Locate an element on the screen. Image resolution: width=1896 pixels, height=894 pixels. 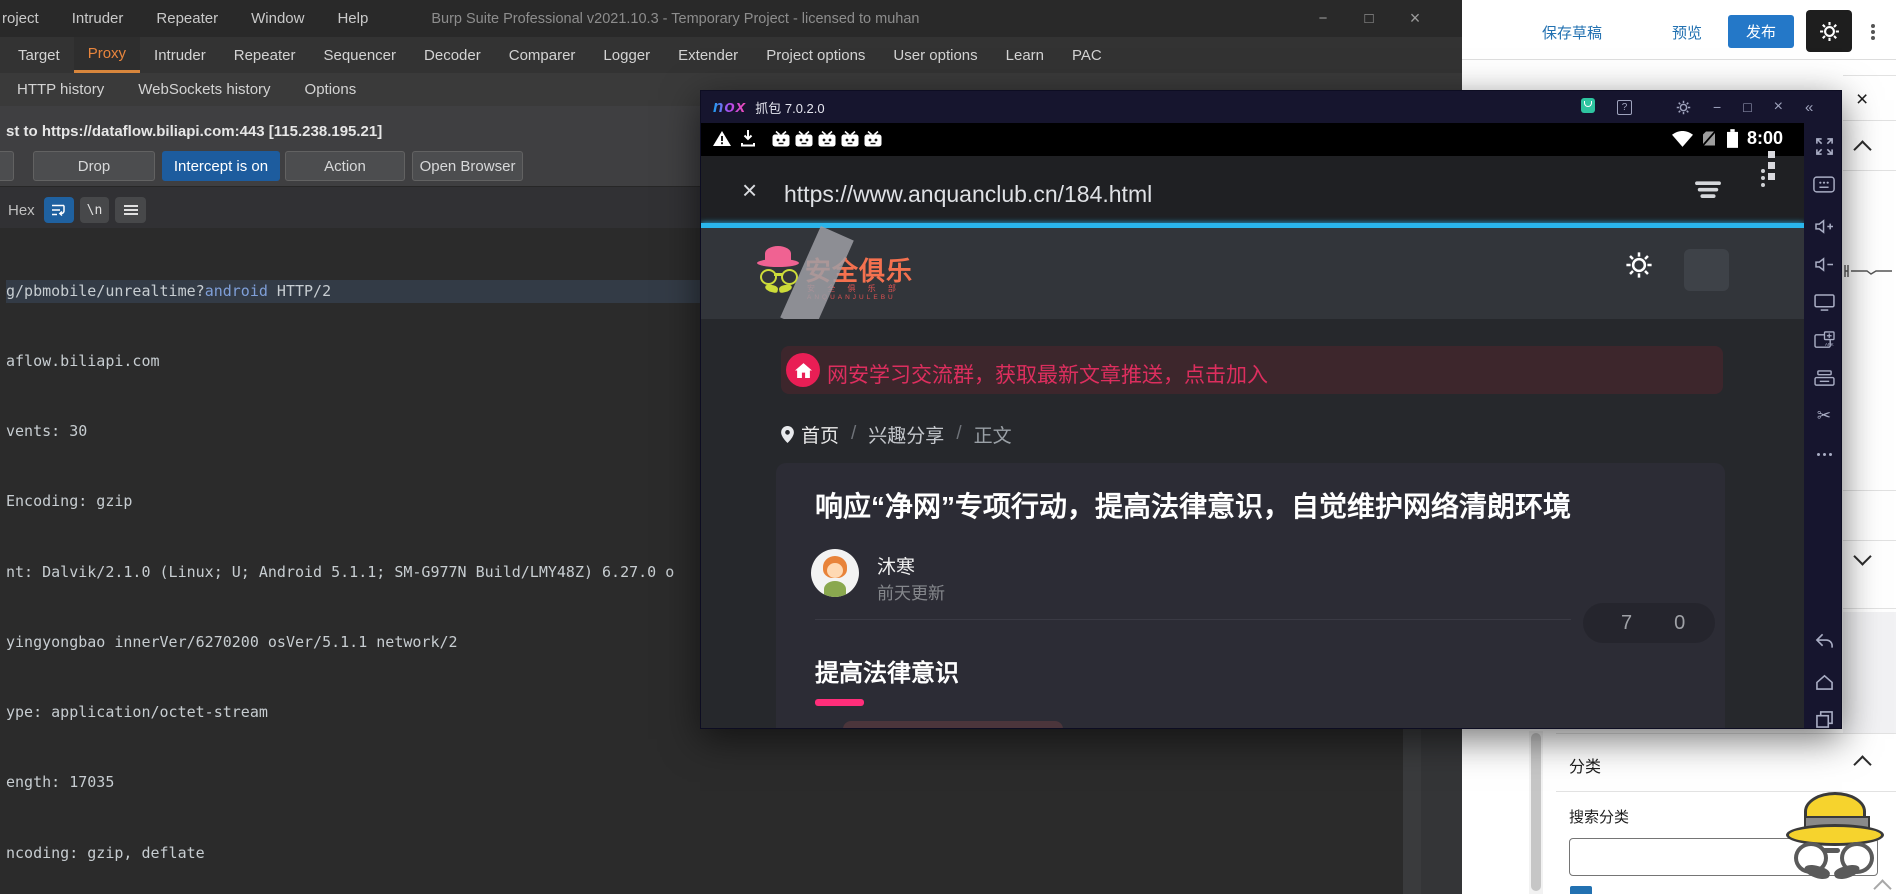
menu-lines-icon is located at coordinates (130, 206).